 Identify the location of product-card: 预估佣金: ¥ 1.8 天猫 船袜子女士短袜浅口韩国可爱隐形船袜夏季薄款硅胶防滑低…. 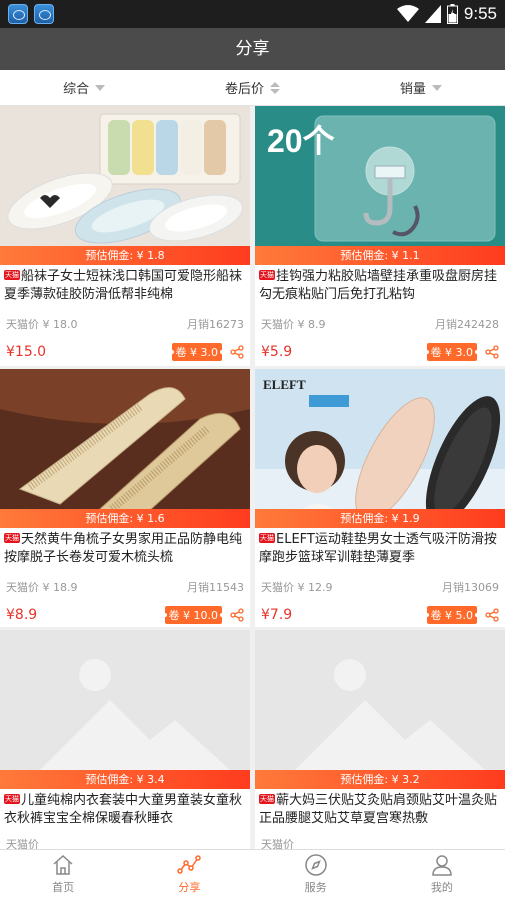
(125, 236).